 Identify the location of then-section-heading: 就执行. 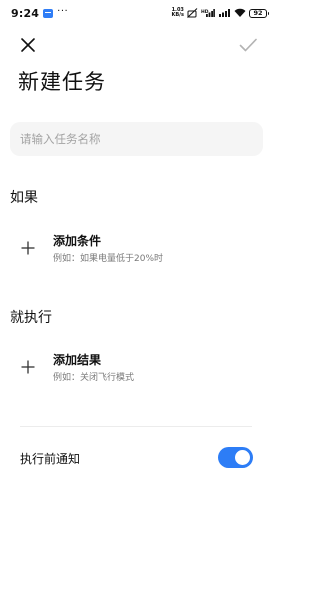
(31, 318).